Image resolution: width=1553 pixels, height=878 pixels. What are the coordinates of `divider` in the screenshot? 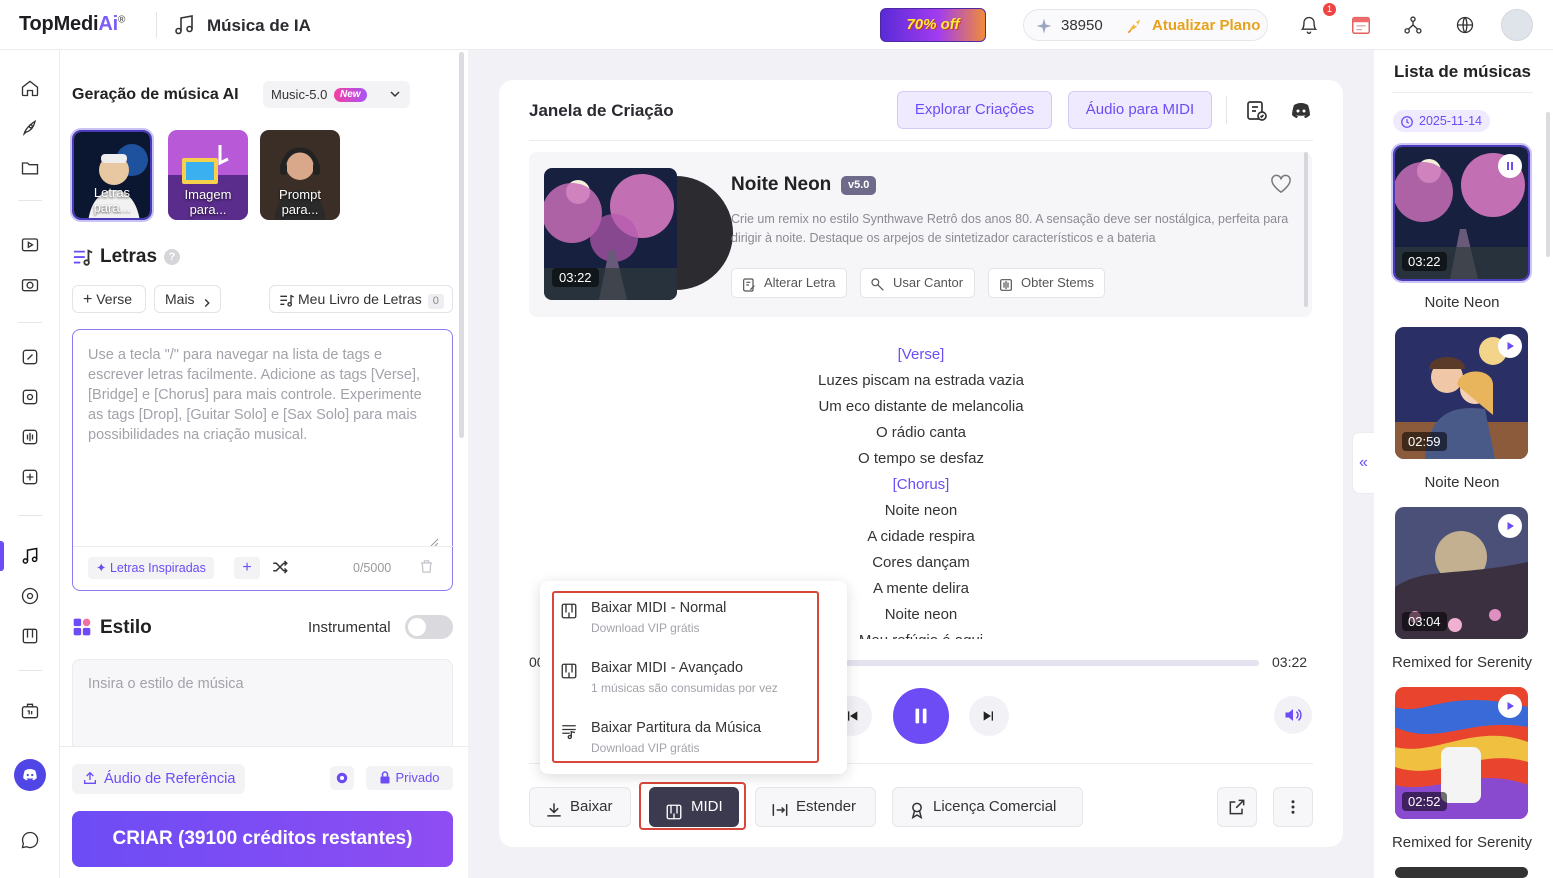 It's located at (156, 25).